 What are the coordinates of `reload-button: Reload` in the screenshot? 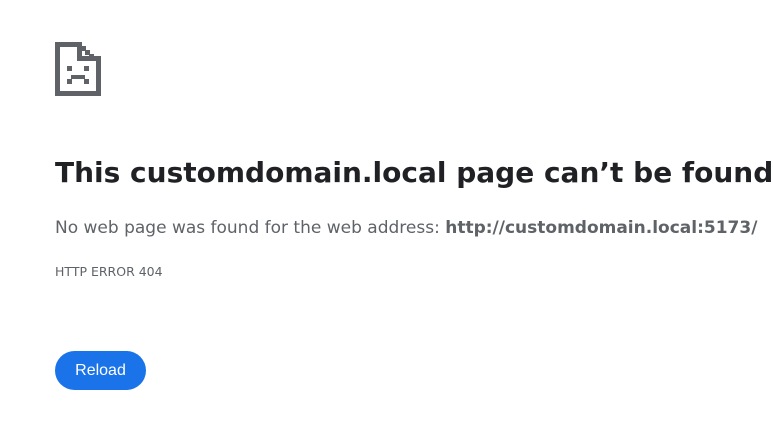 It's located at (100, 370).